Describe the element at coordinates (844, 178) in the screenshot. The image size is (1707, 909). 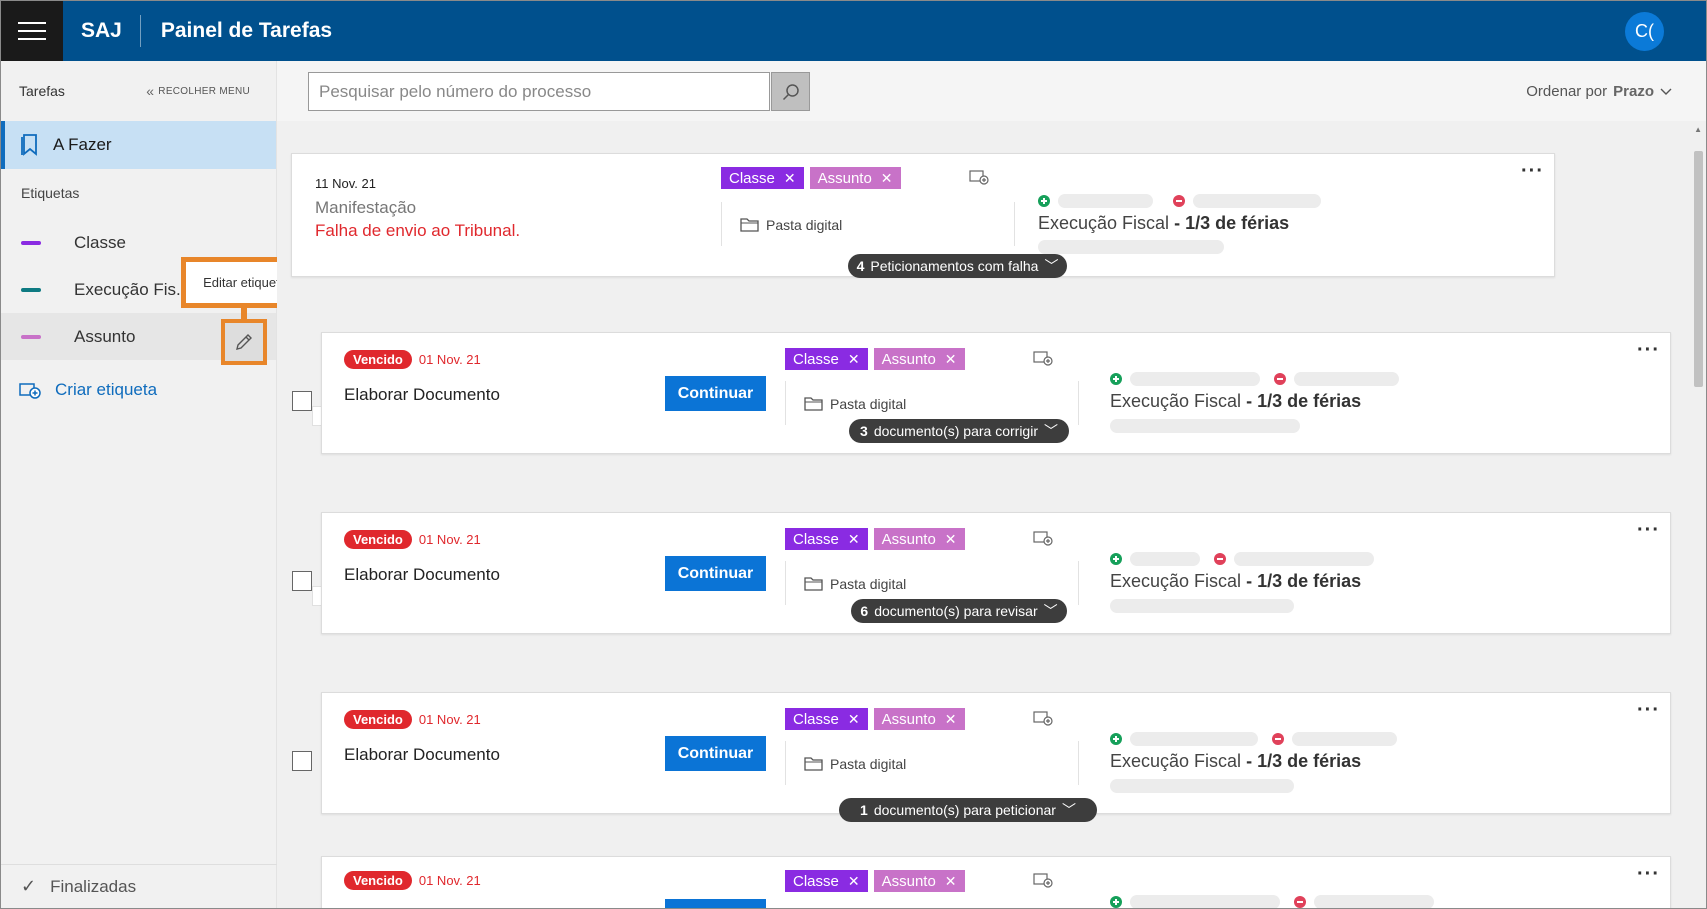
I see `tag-label: Assunto` at that location.